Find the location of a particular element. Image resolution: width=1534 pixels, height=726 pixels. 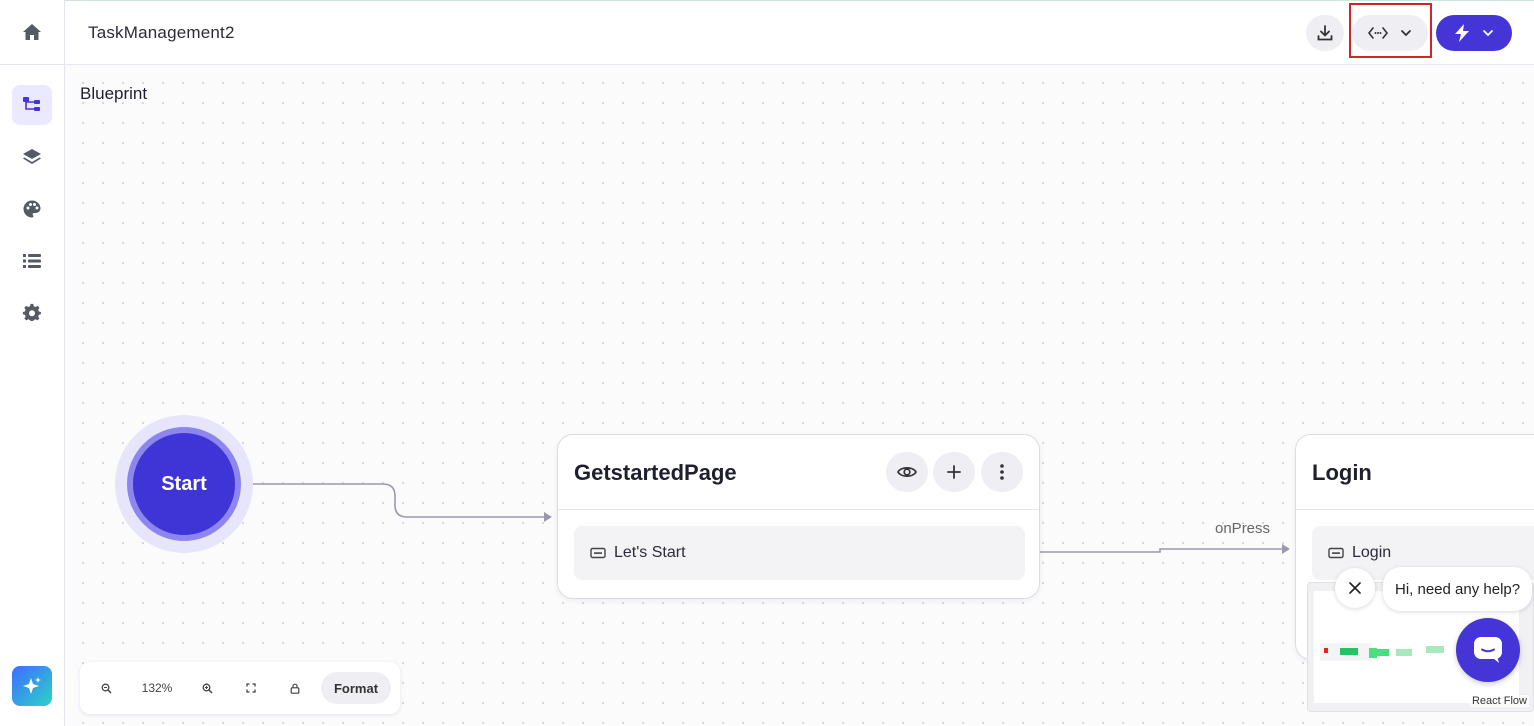

kebab-menu-icon is located at coordinates (1002, 472).